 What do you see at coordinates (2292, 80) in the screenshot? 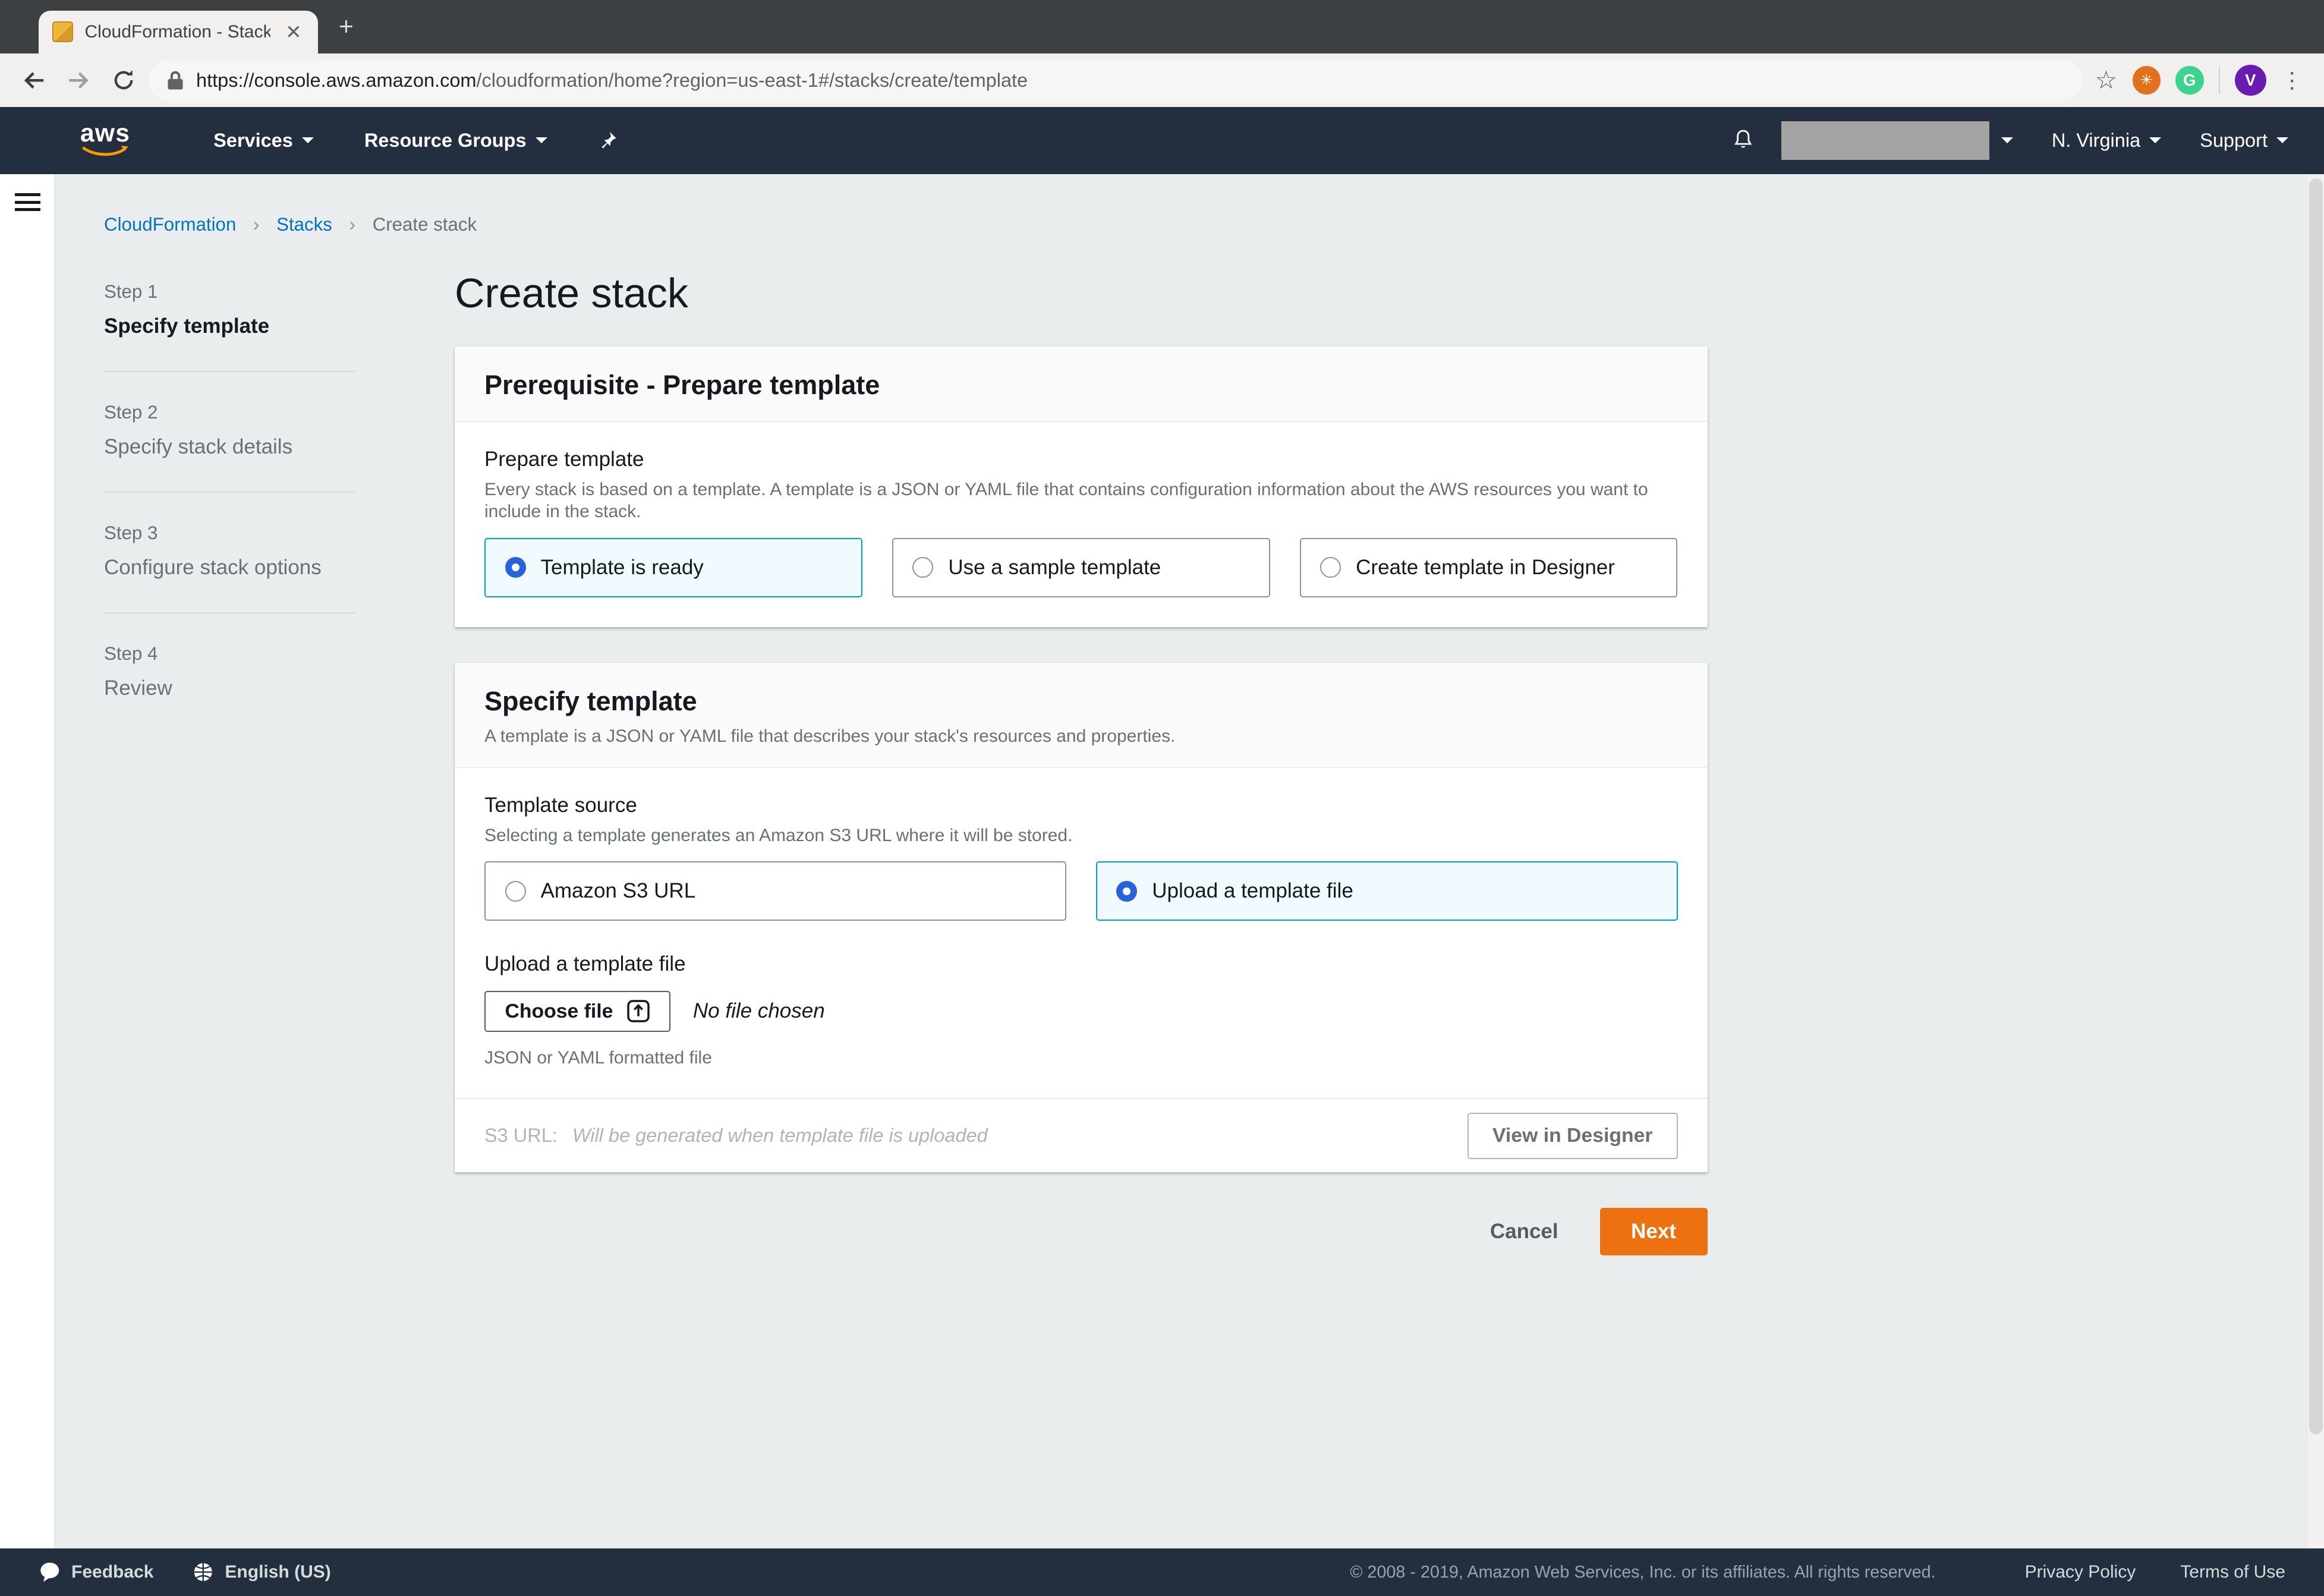
I see `browser-menu-icon: ⋮` at bounding box center [2292, 80].